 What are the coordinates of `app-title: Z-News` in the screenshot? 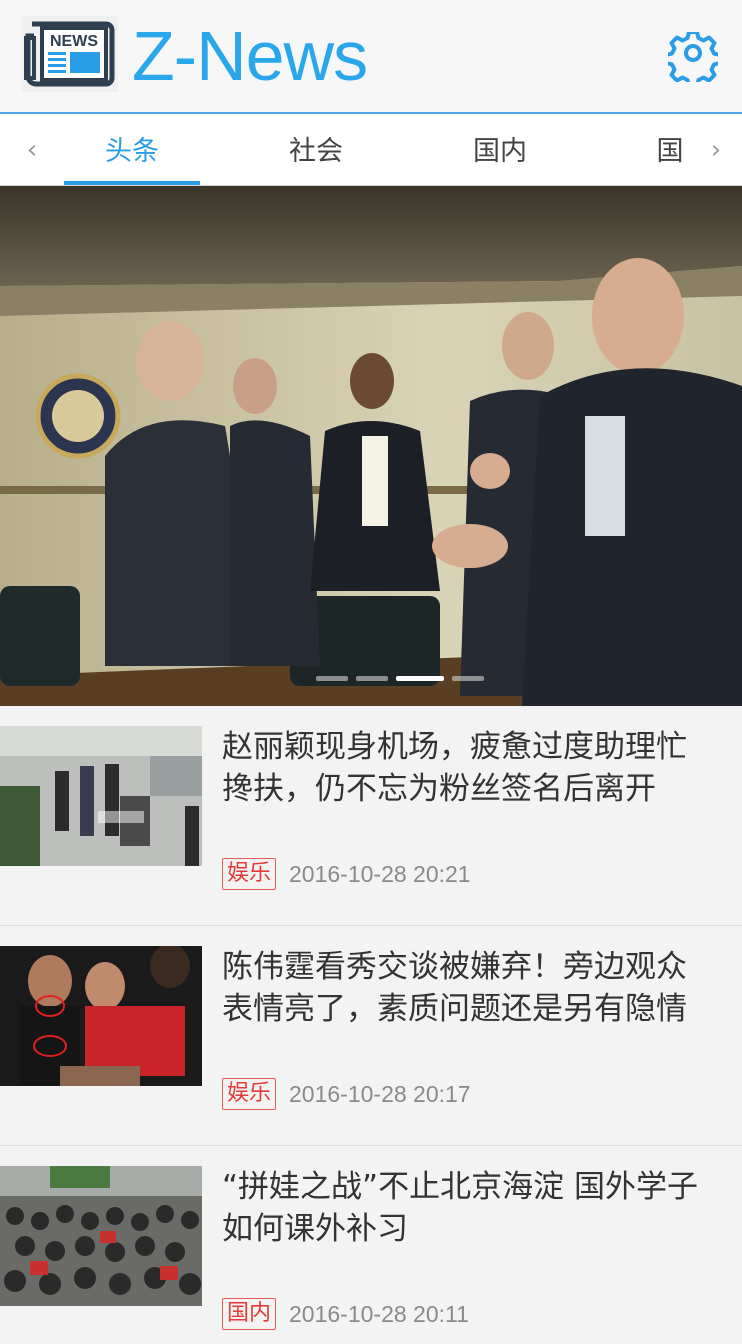 It's located at (250, 56).